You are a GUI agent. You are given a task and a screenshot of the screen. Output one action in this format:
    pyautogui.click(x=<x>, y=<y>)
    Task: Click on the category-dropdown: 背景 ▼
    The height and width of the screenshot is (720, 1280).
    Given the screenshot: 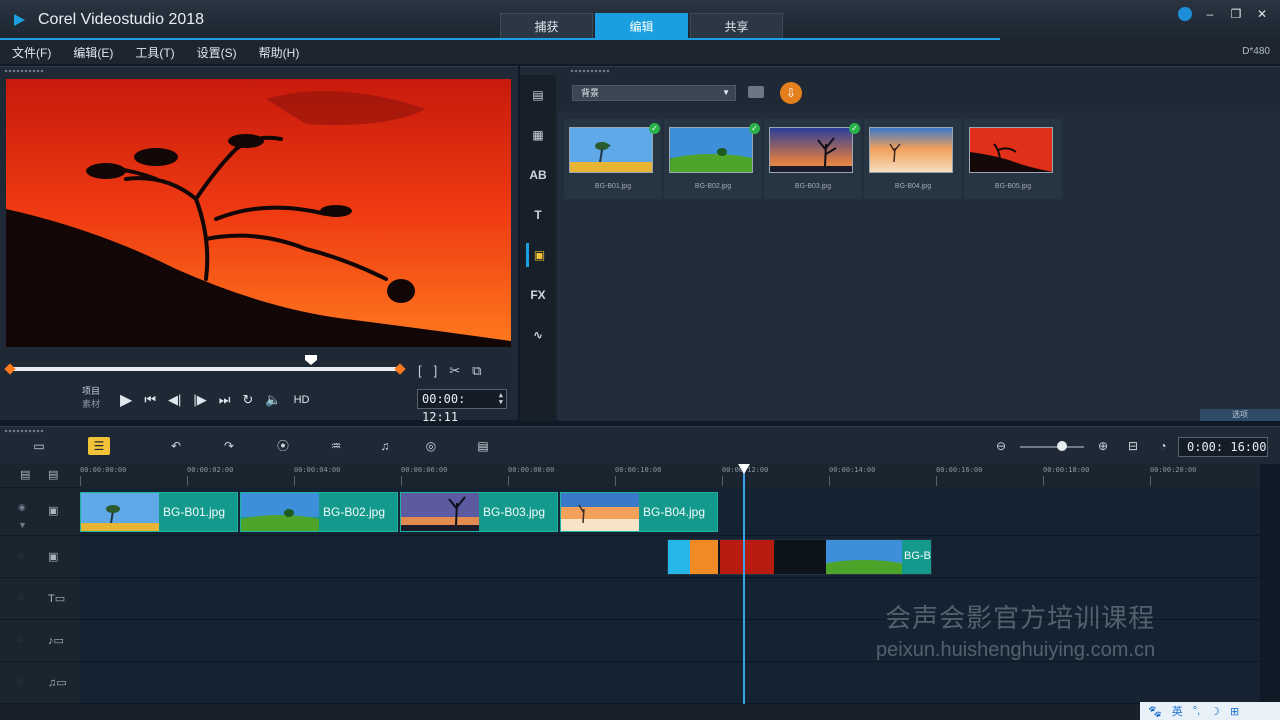 What is the action you would take?
    pyautogui.click(x=654, y=93)
    